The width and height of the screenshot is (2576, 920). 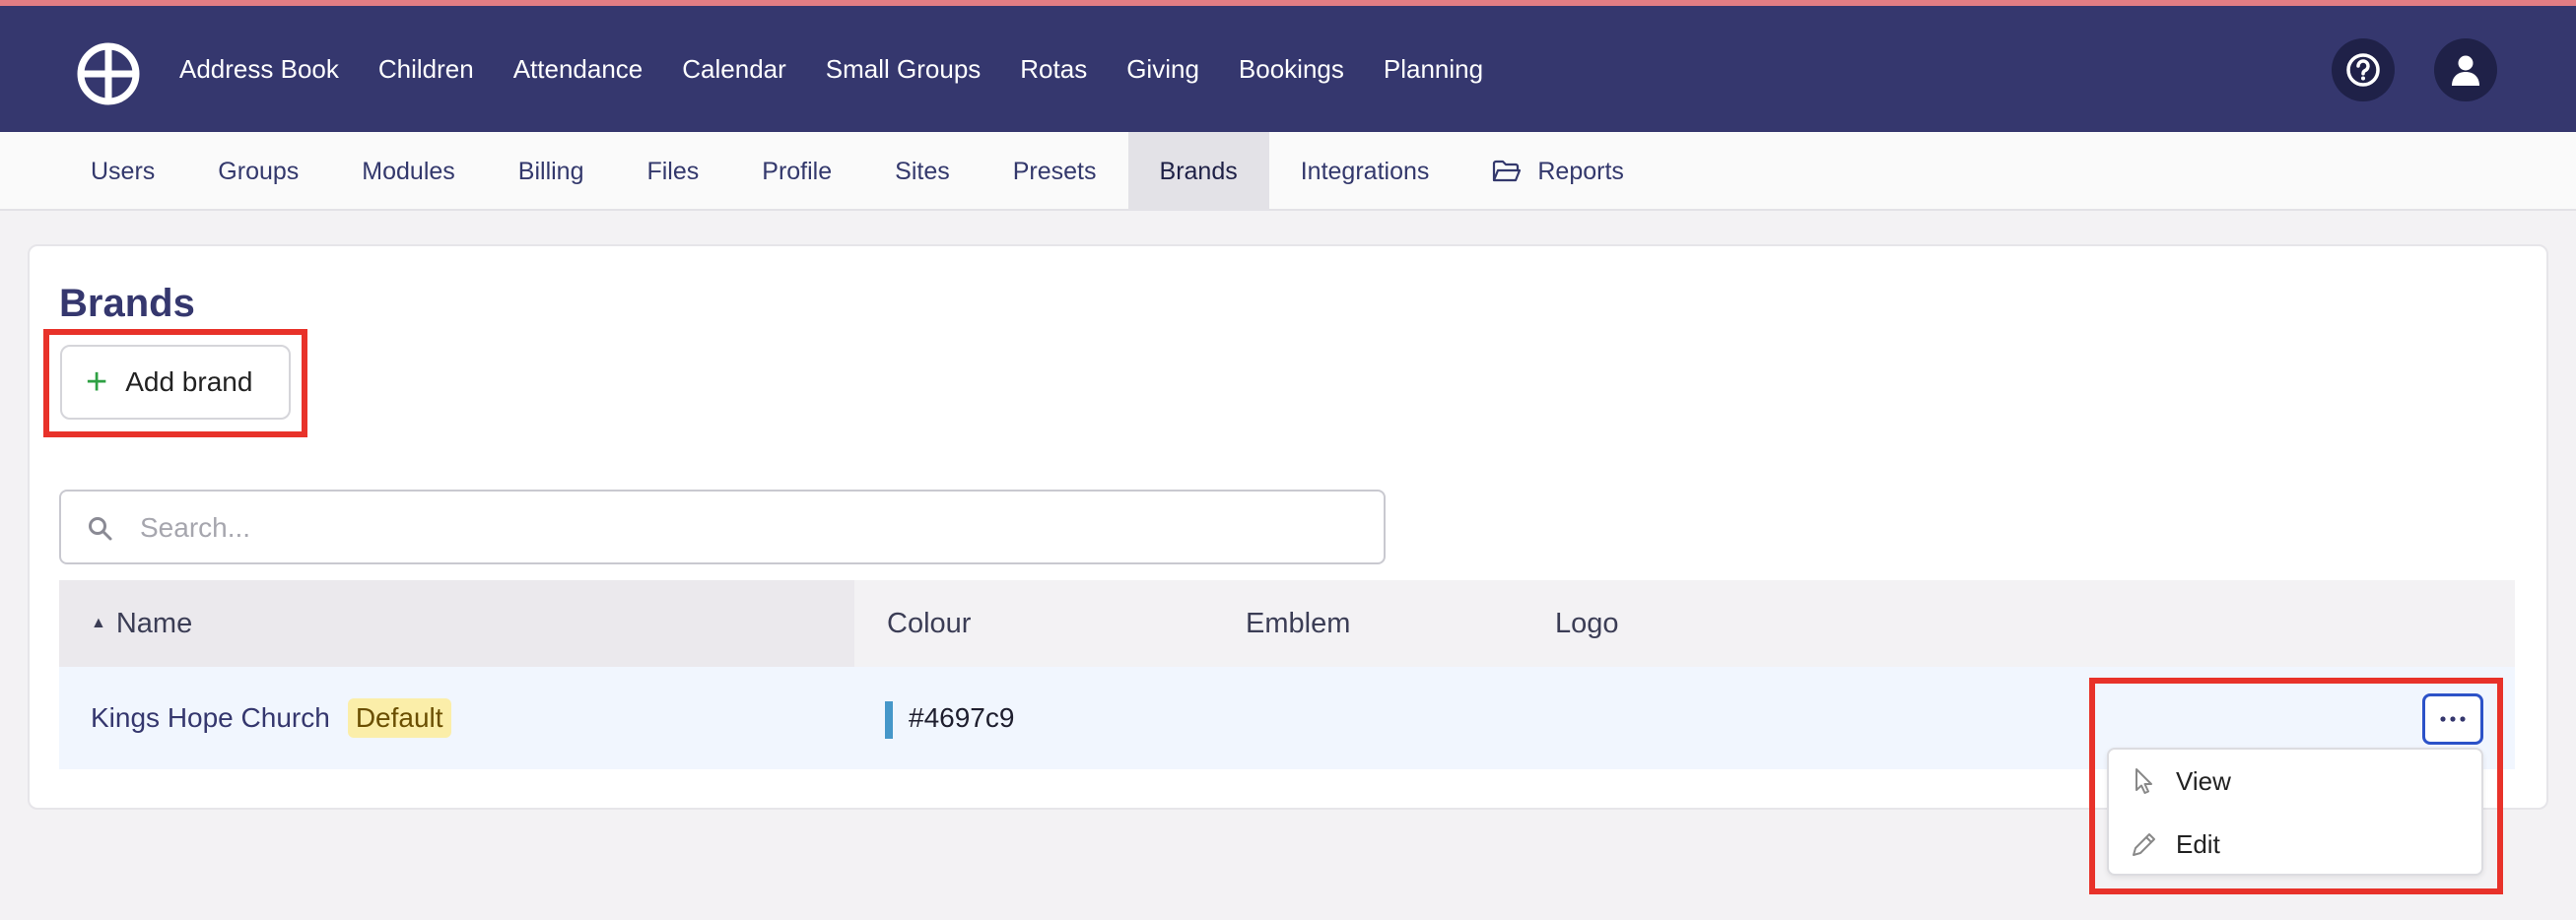 I want to click on tab-groups: Groups, so click(x=258, y=172).